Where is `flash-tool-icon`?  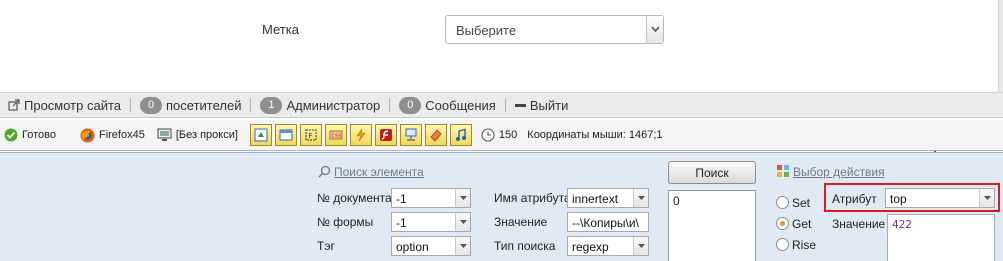 flash-tool-icon is located at coordinates (385, 135).